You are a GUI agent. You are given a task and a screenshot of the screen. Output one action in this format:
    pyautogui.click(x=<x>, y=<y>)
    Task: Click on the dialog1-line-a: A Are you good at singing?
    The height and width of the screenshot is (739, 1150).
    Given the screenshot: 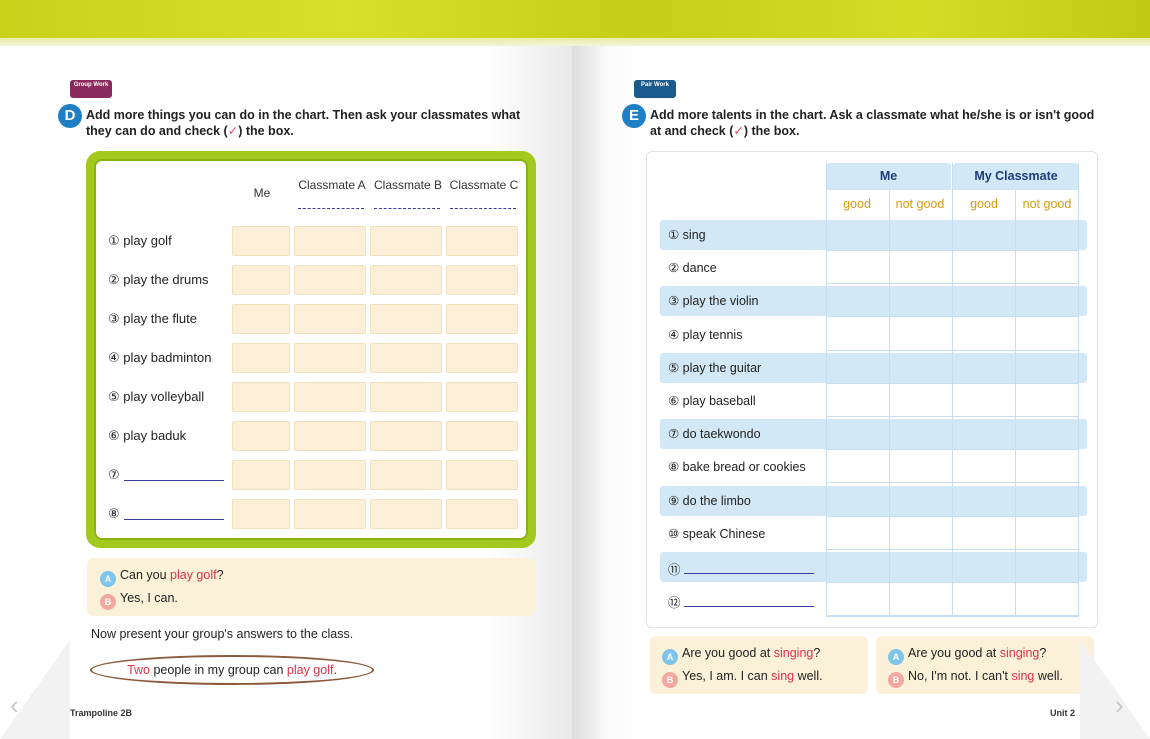 What is the action you would take?
    pyautogui.click(x=741, y=655)
    